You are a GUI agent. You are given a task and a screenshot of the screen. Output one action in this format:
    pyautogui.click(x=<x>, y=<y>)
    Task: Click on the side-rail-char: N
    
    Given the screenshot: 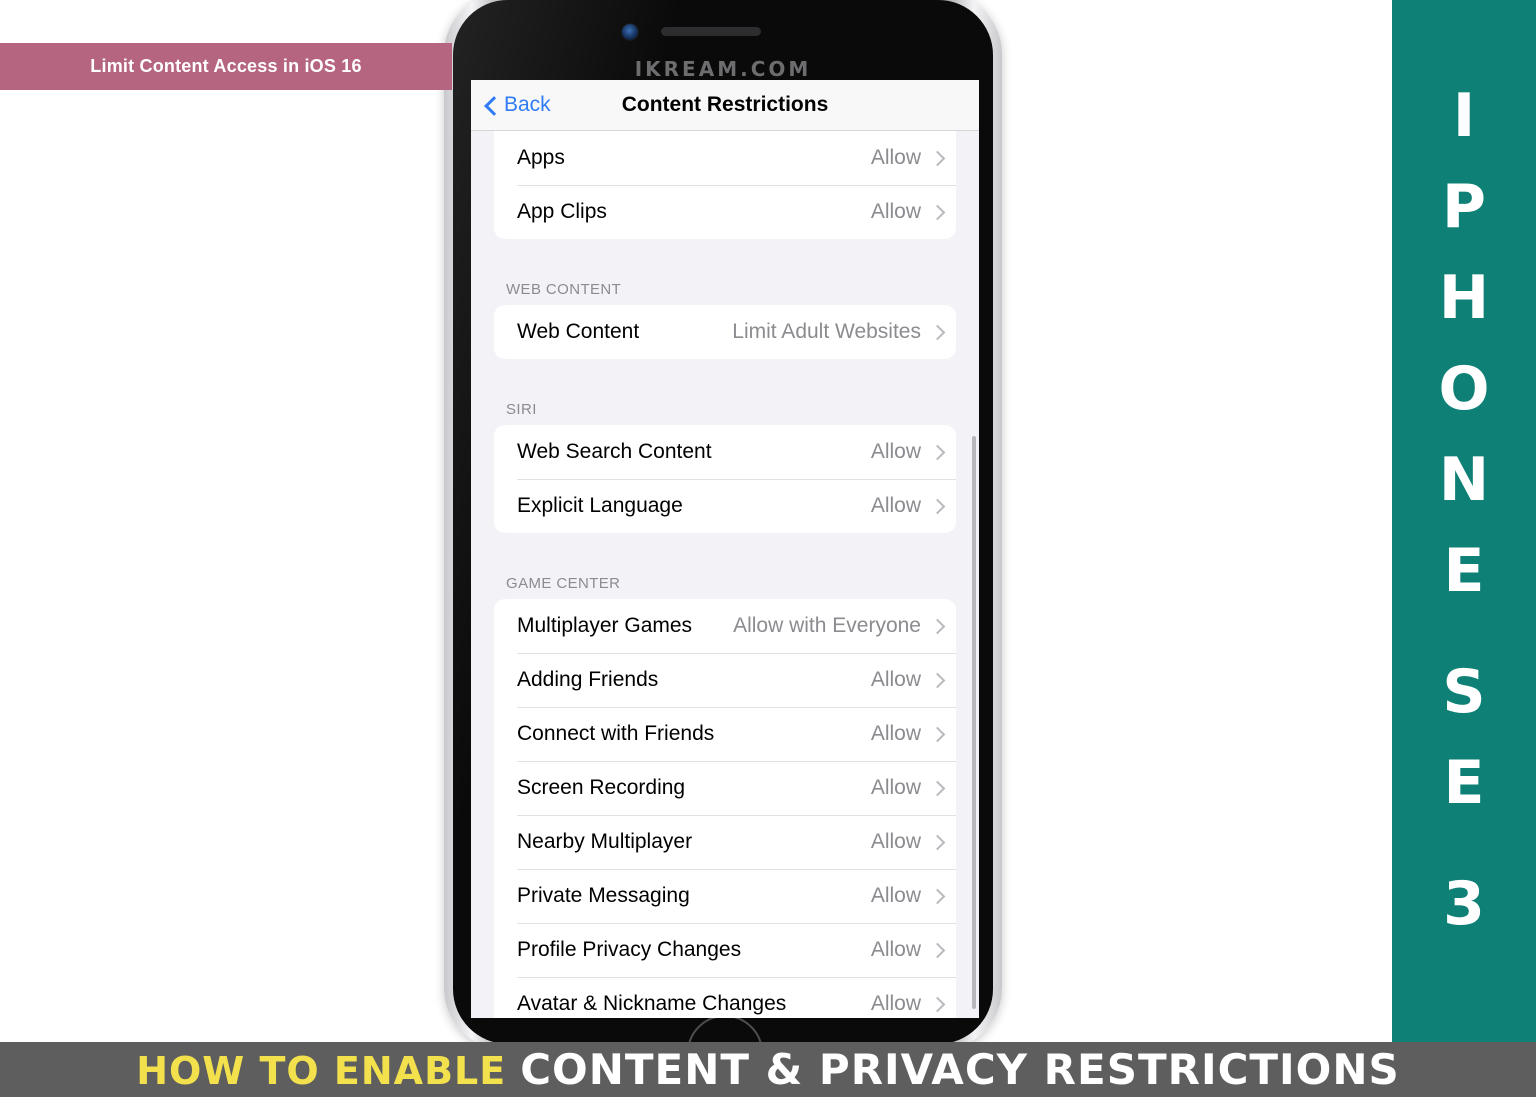 What is the action you would take?
    pyautogui.click(x=1464, y=480)
    